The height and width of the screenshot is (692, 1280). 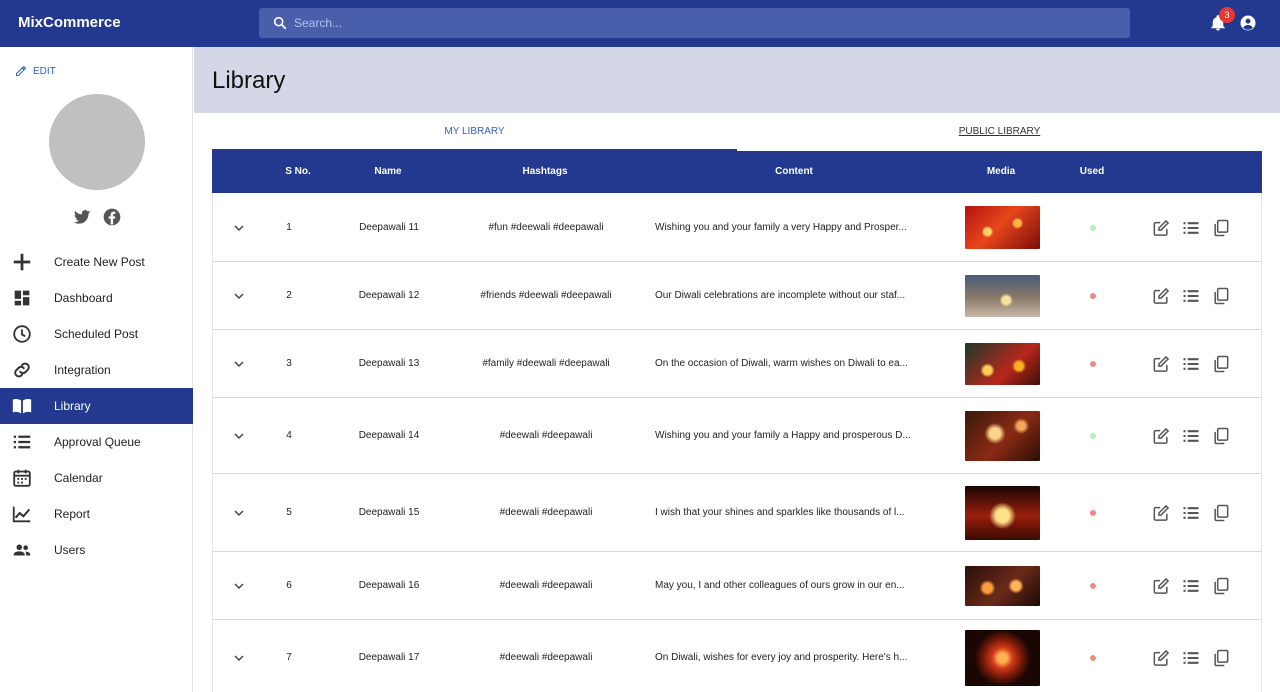 I want to click on sidebar-item-label: Scheduled Post, so click(x=96, y=334).